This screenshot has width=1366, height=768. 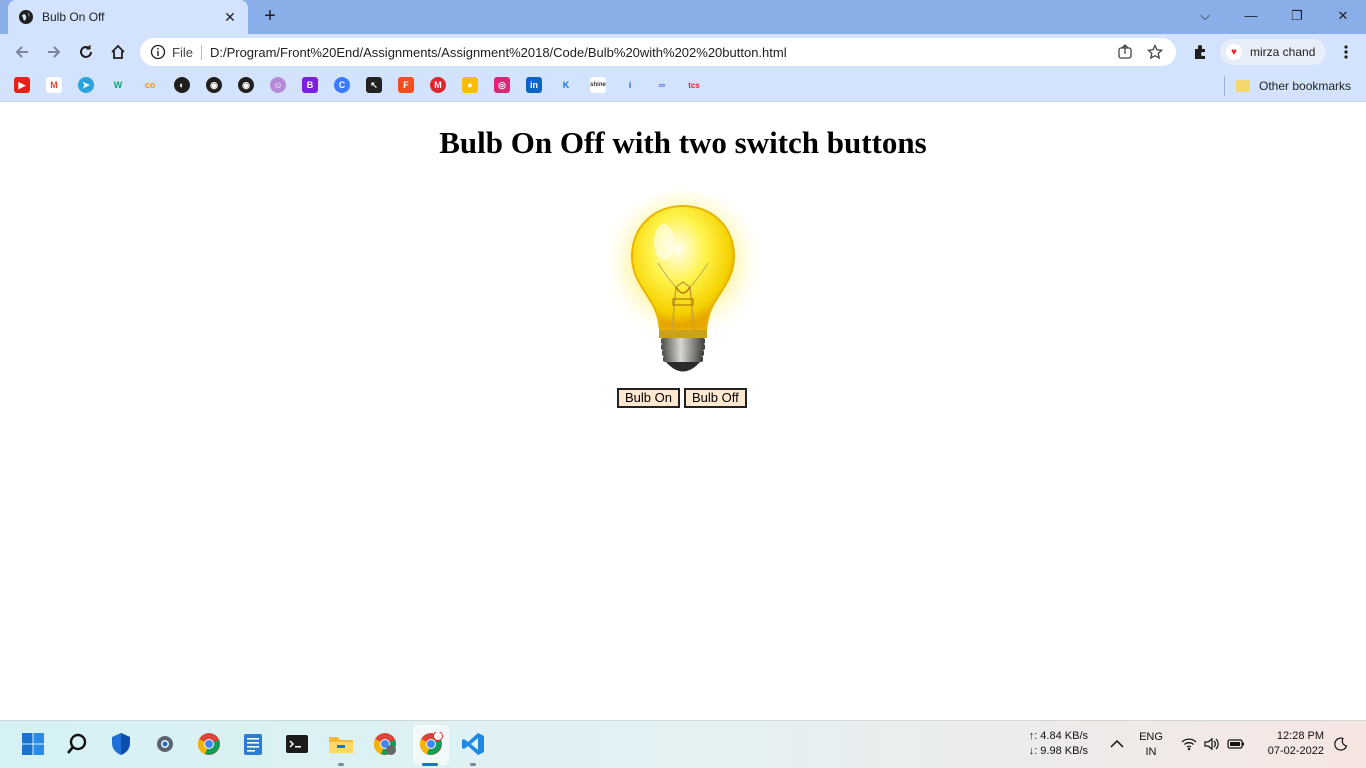 I want to click on avatar-icon: ☺, so click(x=278, y=85).